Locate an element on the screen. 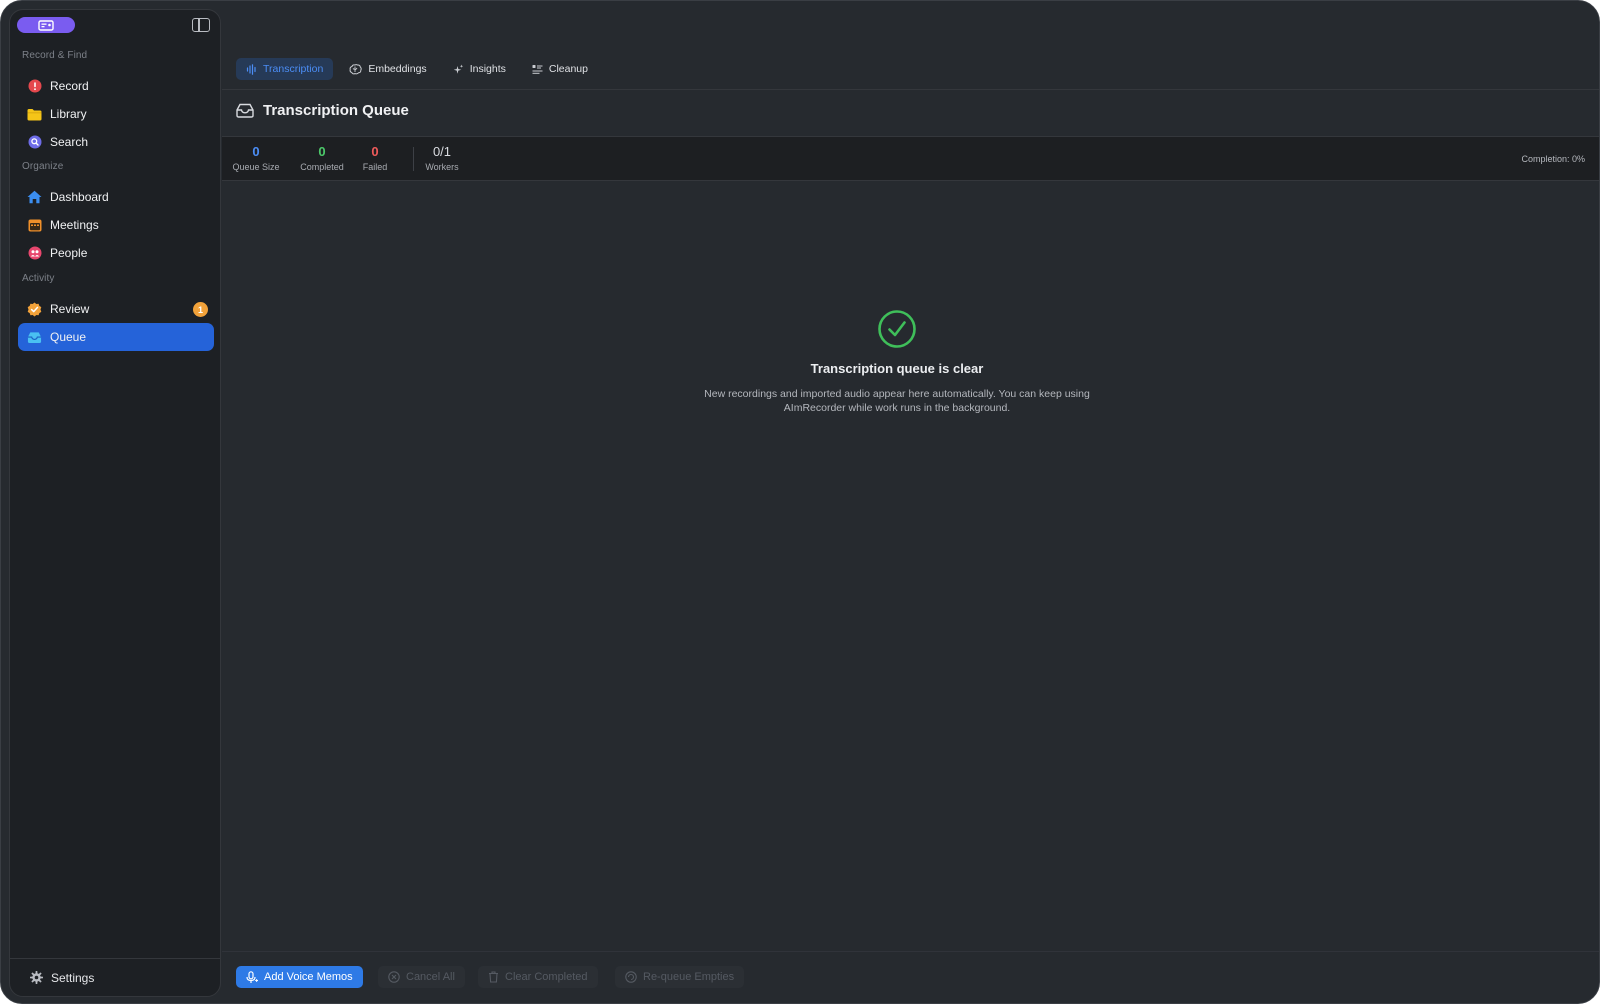  tab-label: Cleanup is located at coordinates (568, 69).